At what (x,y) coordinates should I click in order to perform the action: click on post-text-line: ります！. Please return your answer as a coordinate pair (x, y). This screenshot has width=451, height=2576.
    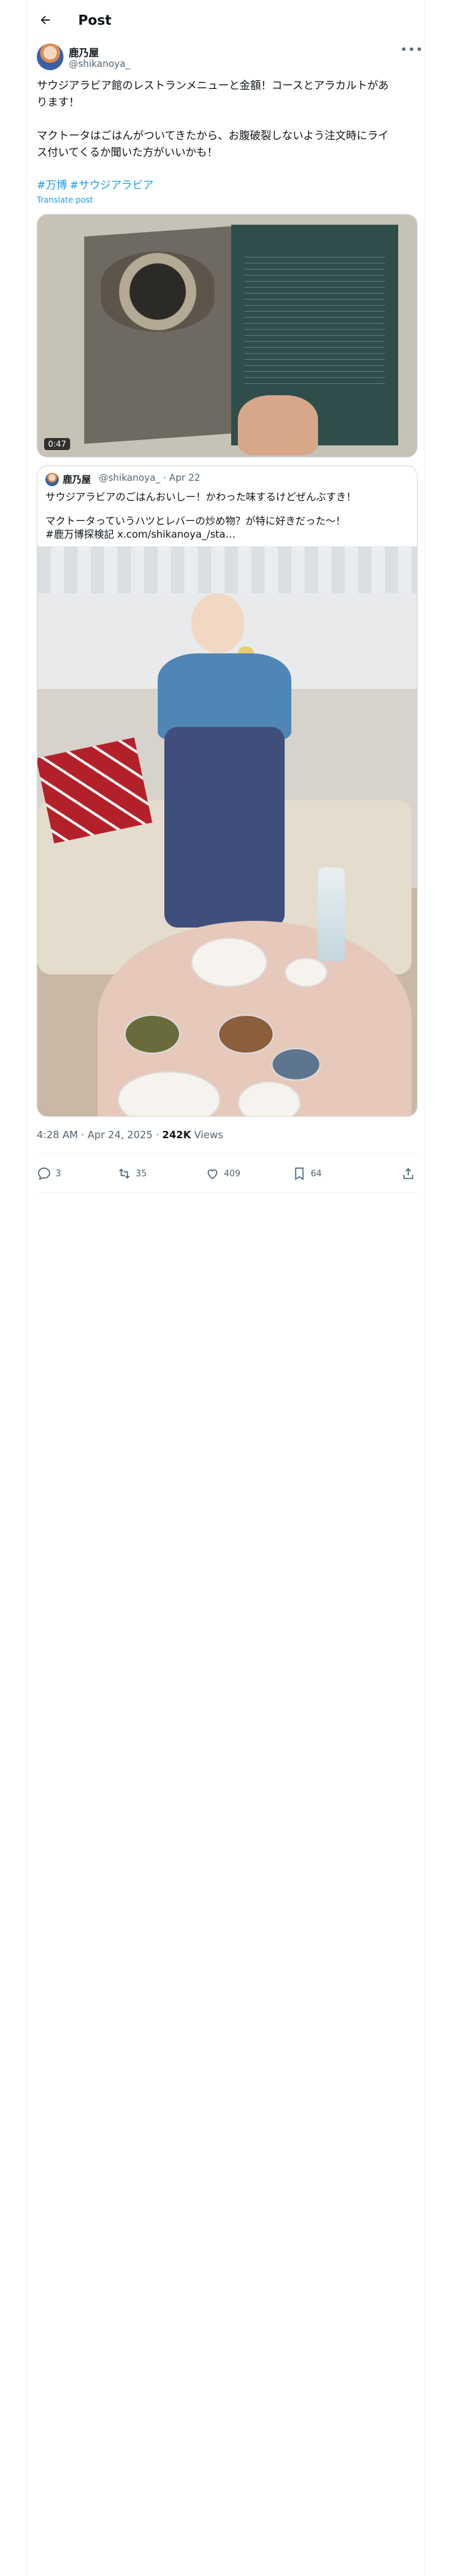
    Looking at the image, I should click on (58, 102).